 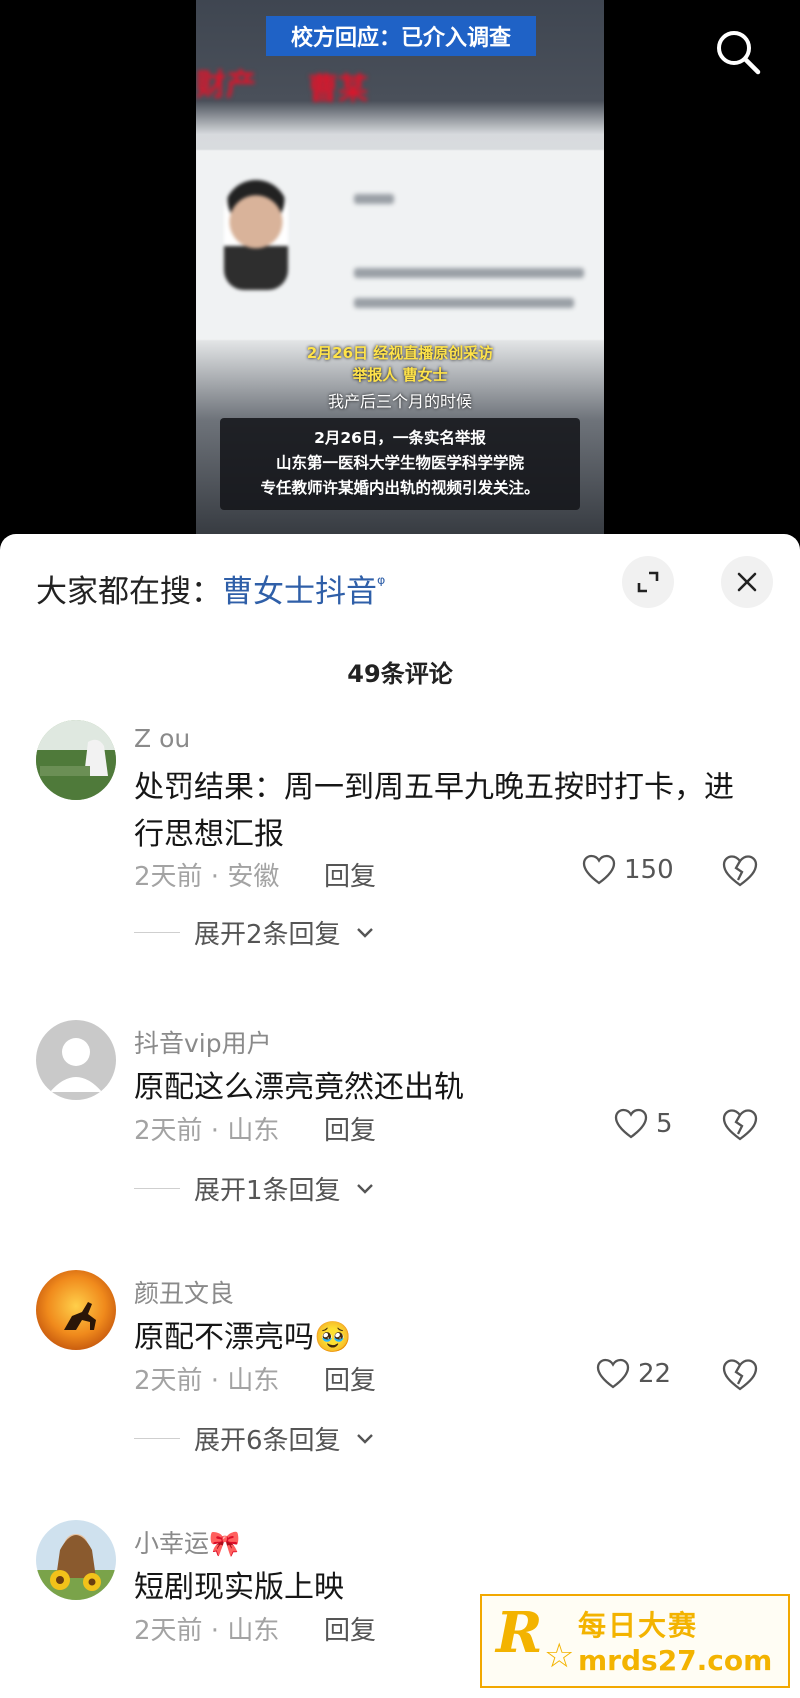 I want to click on info-line: 山东第一医科大学生物医学科学学院, so click(x=399, y=463).